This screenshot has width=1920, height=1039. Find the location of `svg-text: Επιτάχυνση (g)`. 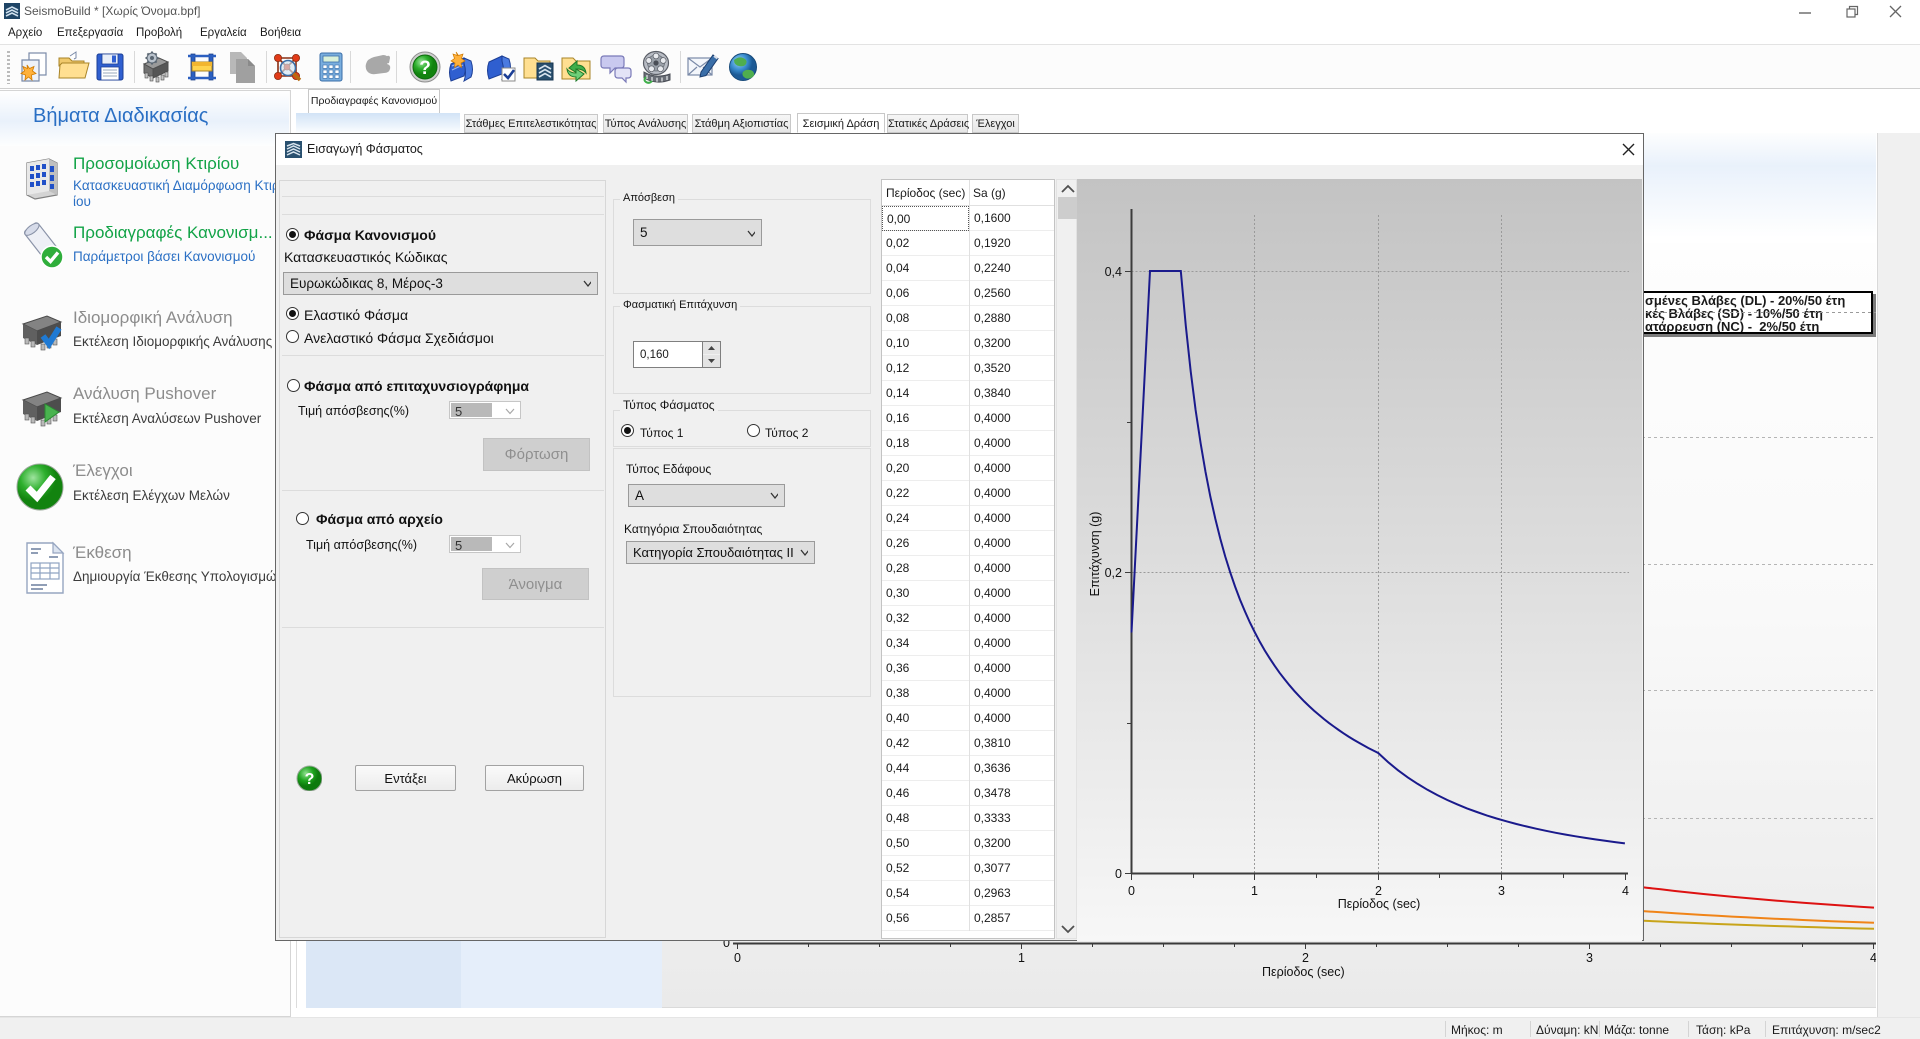

svg-text: Επιτάχυνση (g) is located at coordinates (1095, 554).